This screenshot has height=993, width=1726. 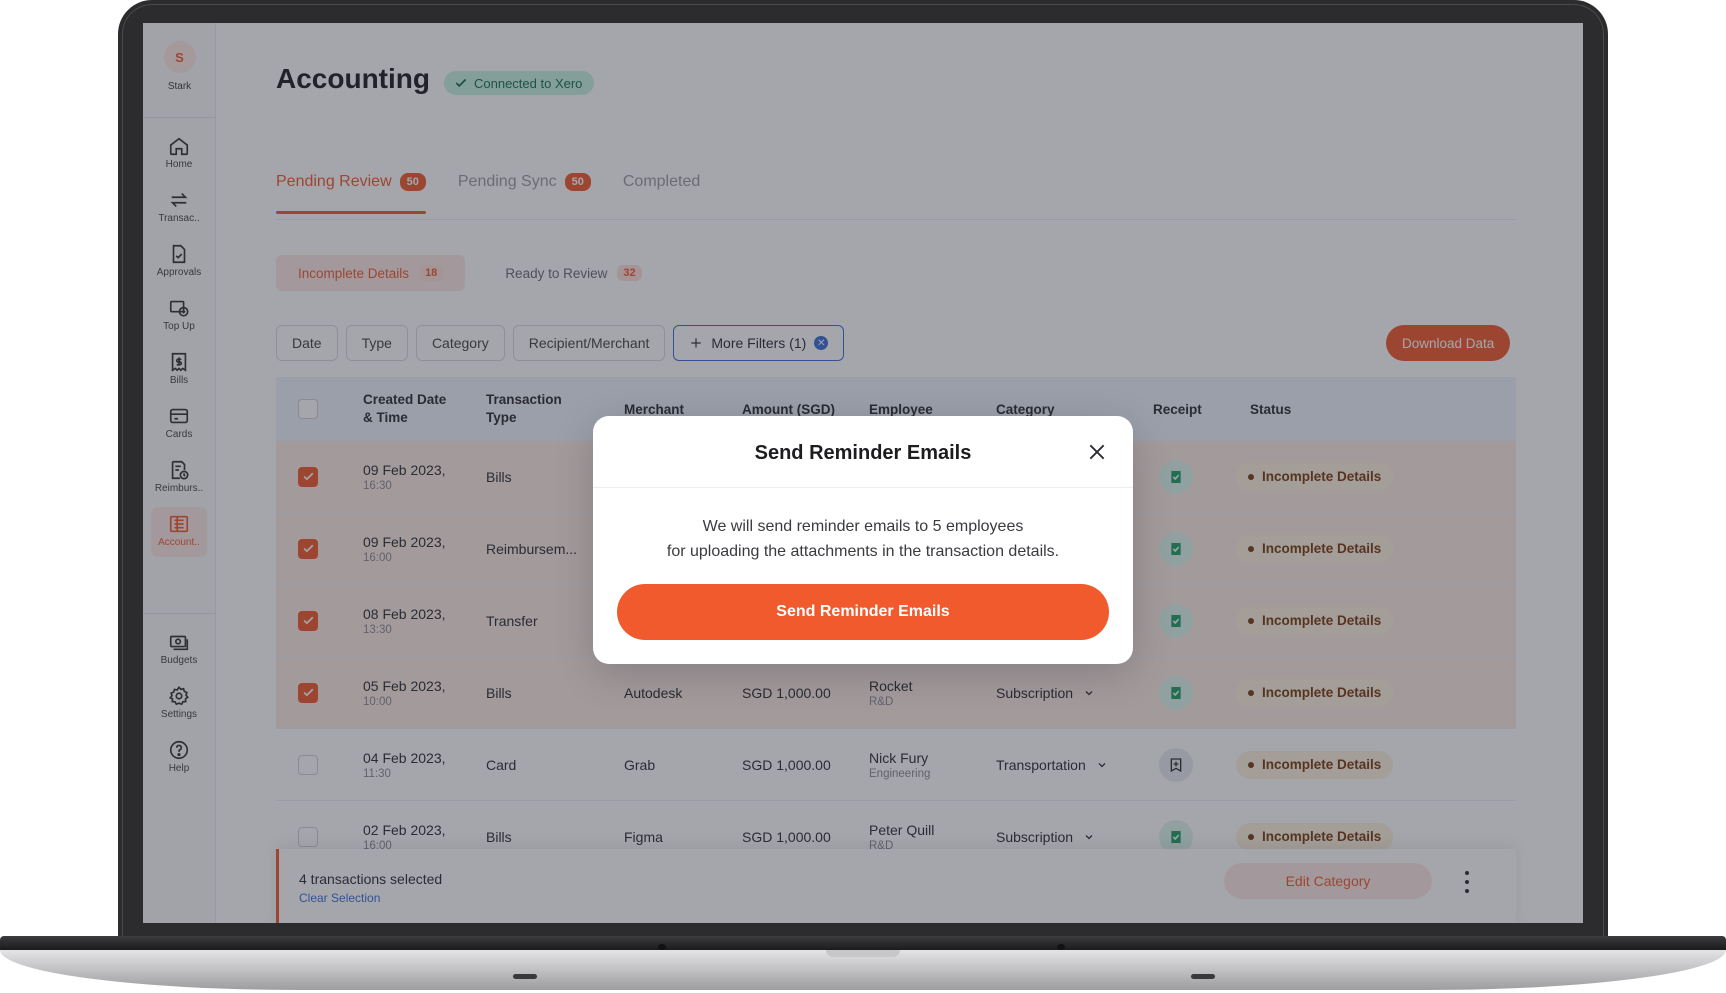 I want to click on laptop-base, so click(x=863, y=964).